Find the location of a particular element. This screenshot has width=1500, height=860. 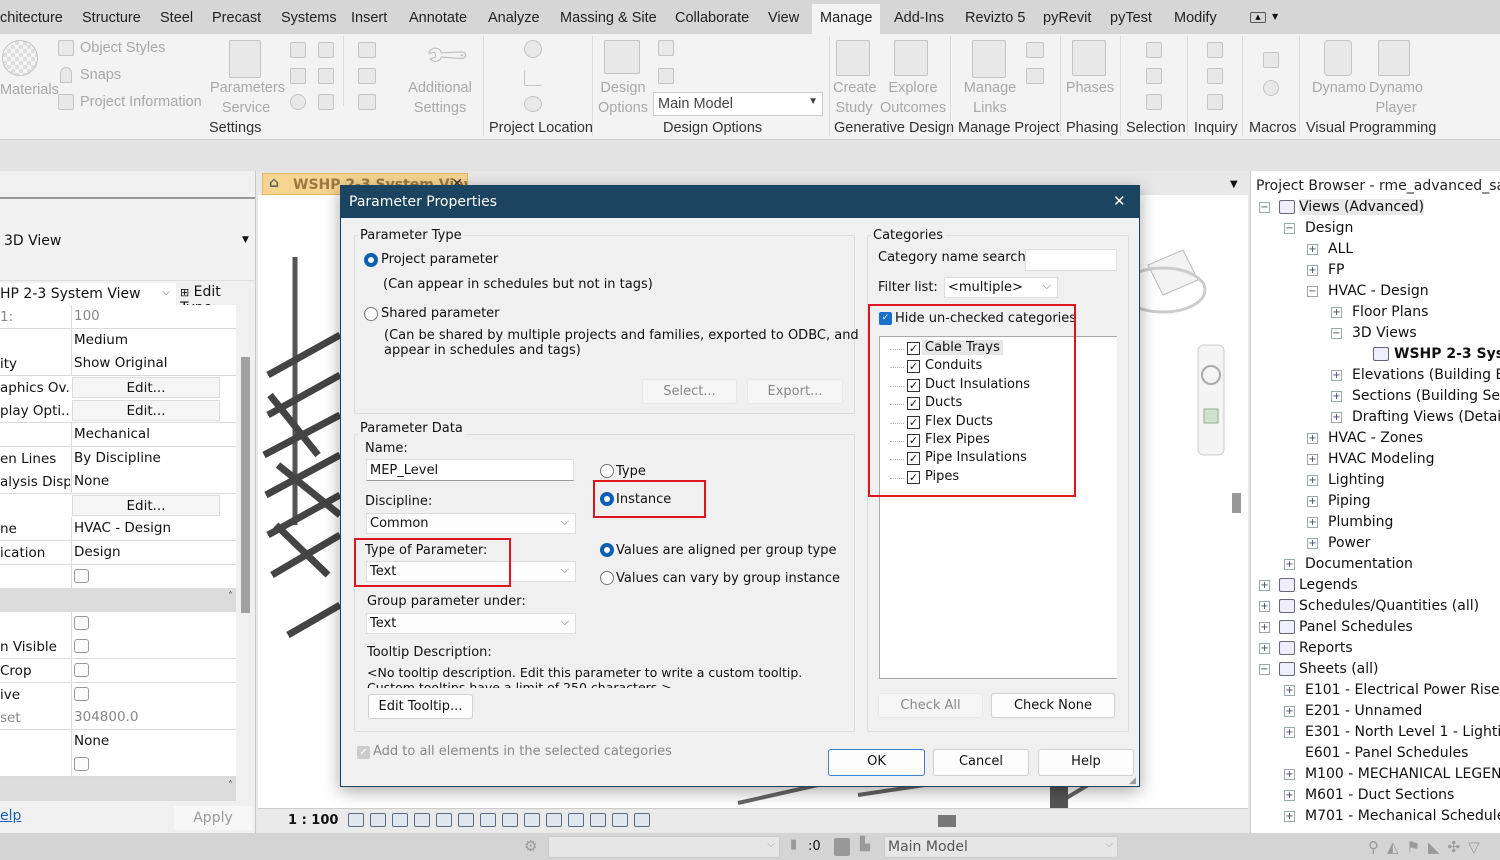

shared-parameter-label: Shared parameter is located at coordinates (440, 313).